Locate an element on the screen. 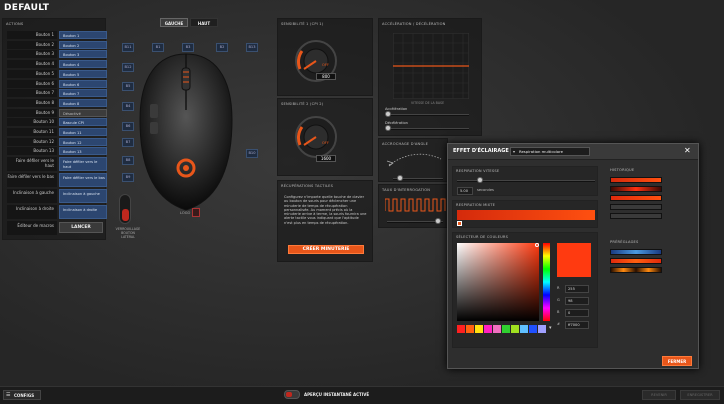 The width and height of the screenshot is (724, 404). save-button: ENREGISTRER is located at coordinates (700, 395).